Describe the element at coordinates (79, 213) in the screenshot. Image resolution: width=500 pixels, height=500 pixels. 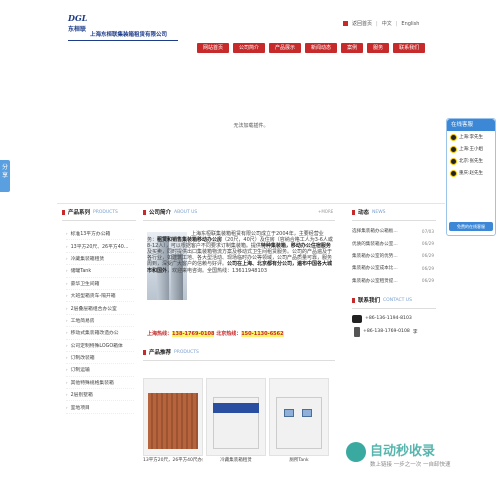
I see `products-title: 产品系列` at that location.